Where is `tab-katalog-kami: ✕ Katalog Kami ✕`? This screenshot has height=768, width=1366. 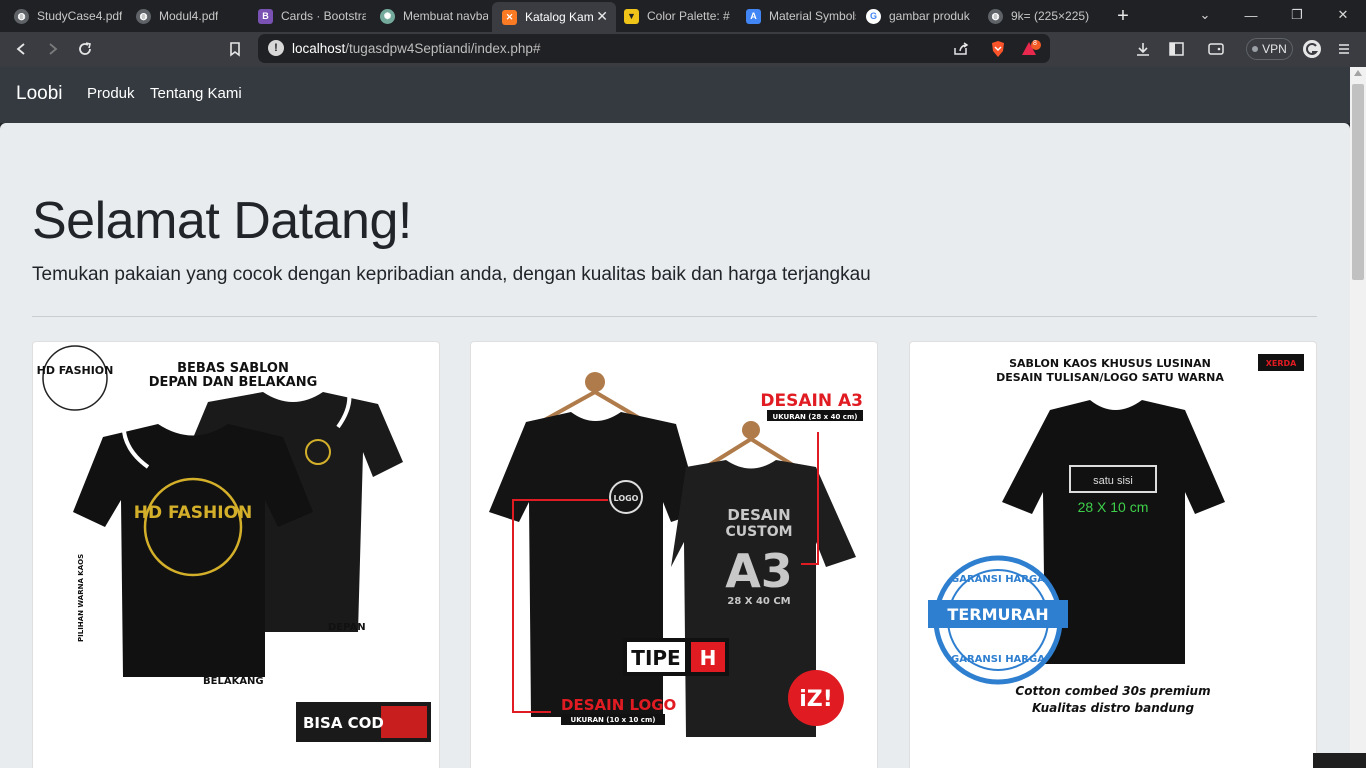
tab-katalog-kami: ✕ Katalog Kami ✕ is located at coordinates (554, 17).